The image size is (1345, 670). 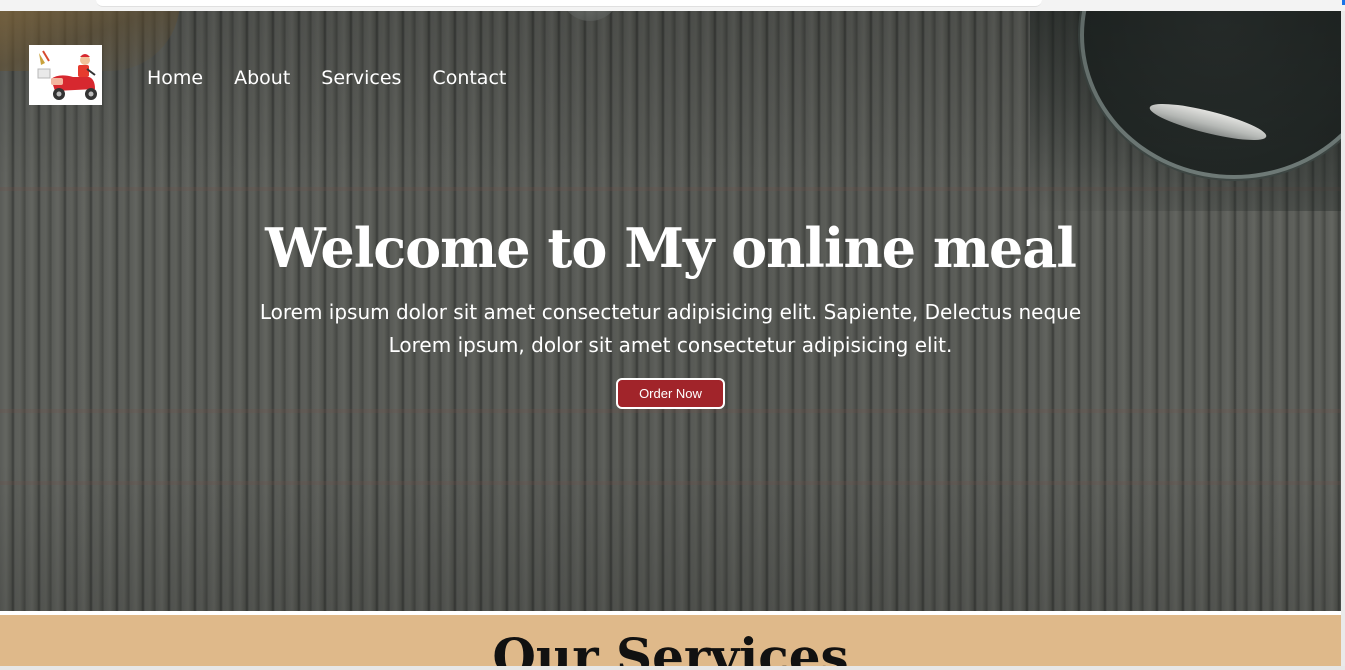 I want to click on site-logo, so click(x=65, y=75).